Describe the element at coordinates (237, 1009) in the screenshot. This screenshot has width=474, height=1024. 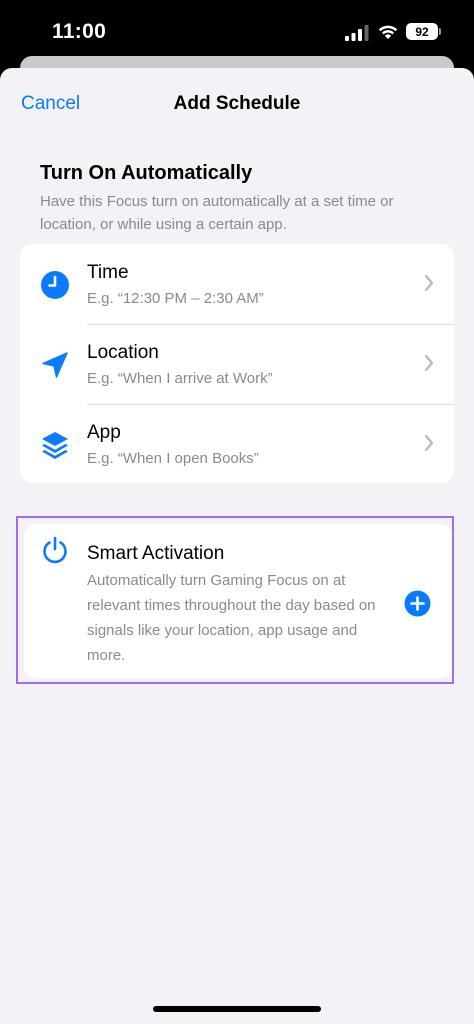
I see `home-indicator` at that location.